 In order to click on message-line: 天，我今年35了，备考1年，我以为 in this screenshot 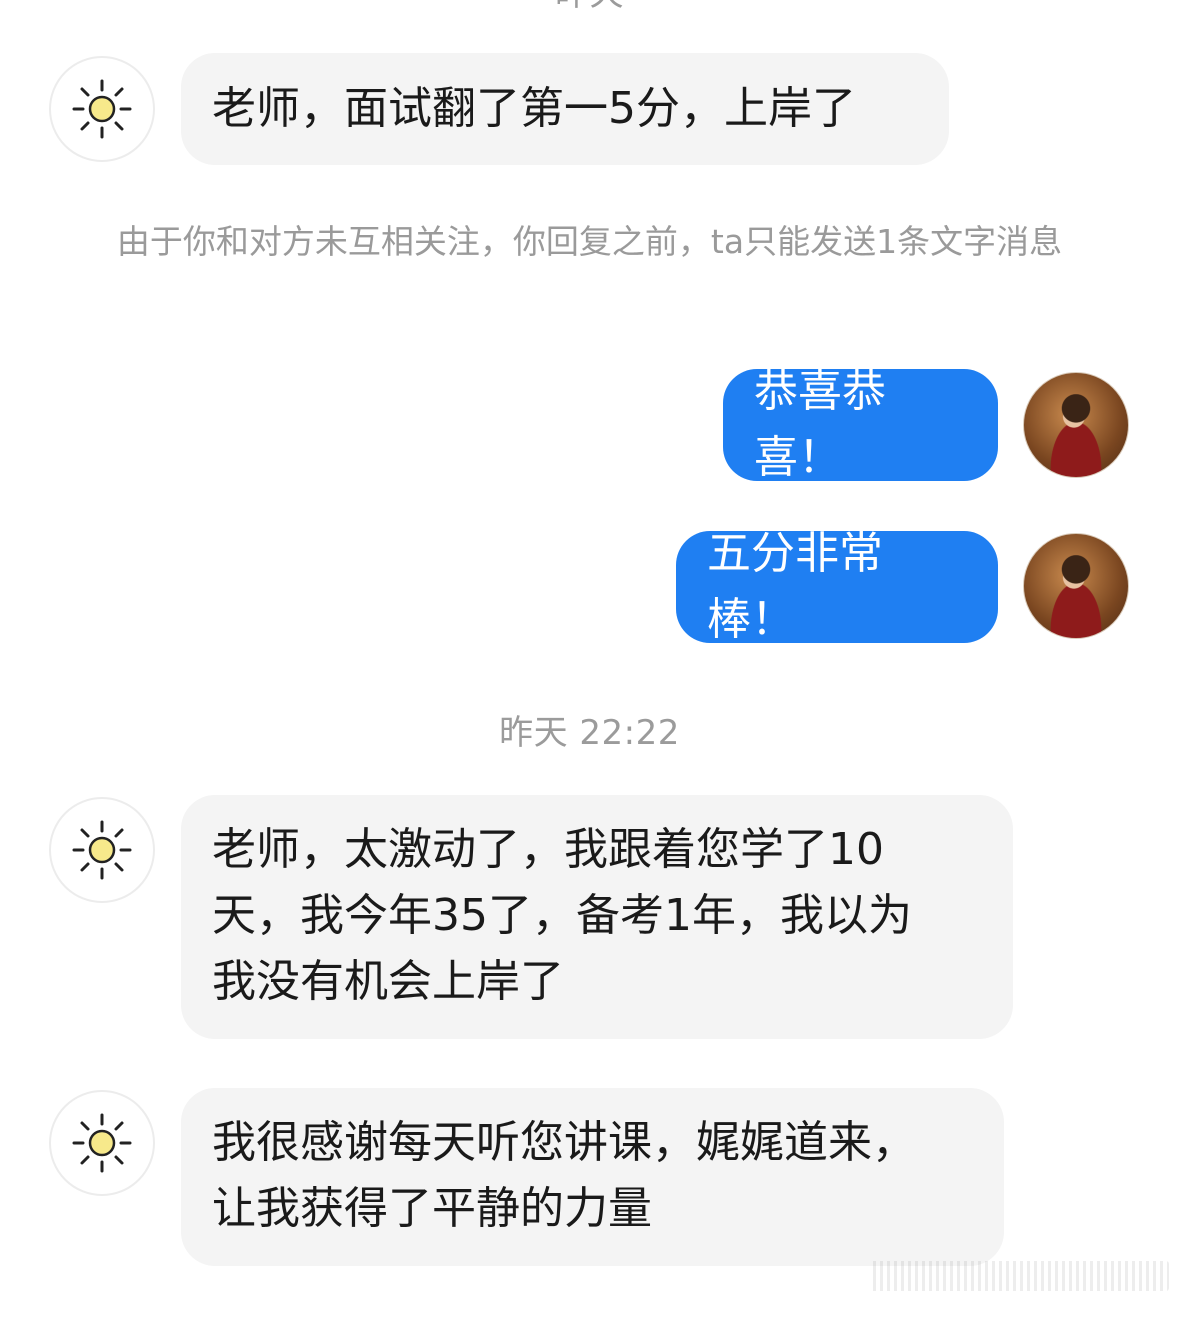, I will do `click(562, 915)`.